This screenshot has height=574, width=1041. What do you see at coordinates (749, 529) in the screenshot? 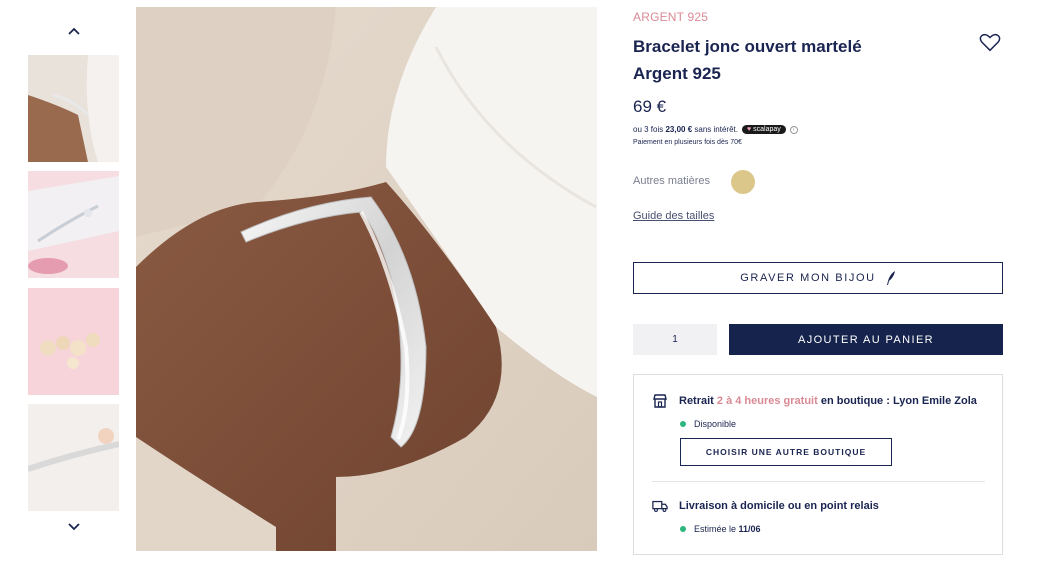
I see `estimate-date: 11/06` at bounding box center [749, 529].